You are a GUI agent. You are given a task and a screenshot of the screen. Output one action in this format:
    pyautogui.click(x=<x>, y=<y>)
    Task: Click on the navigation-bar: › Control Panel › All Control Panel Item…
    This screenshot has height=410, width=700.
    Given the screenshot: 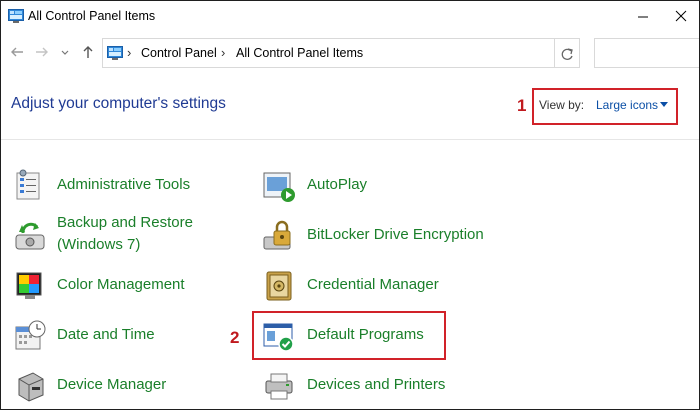 What is the action you would take?
    pyautogui.click(x=350, y=53)
    